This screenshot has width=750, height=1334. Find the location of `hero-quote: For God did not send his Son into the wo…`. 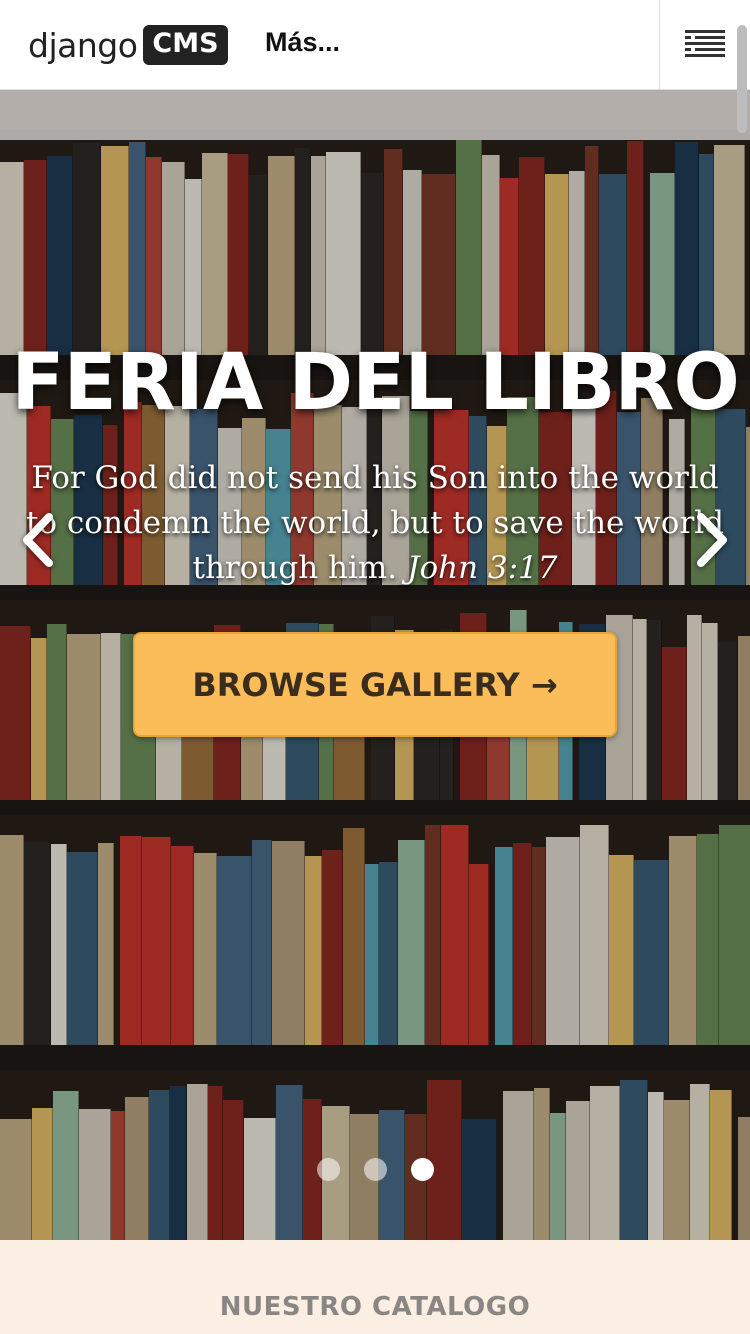

hero-quote: For God did not send his Son into the wo… is located at coordinates (375, 523).